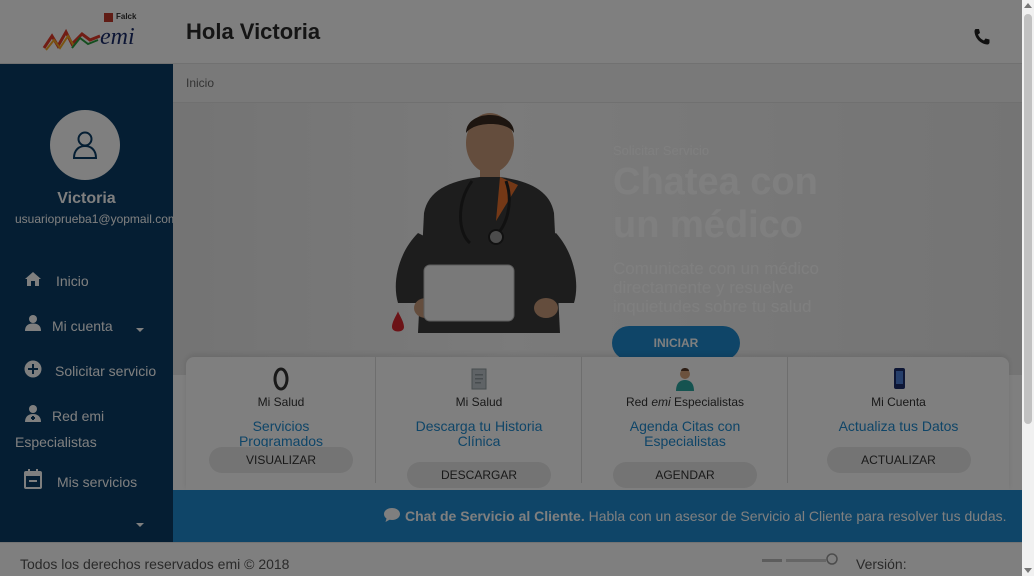  I want to click on page-scrollbar, so click(1028, 288).